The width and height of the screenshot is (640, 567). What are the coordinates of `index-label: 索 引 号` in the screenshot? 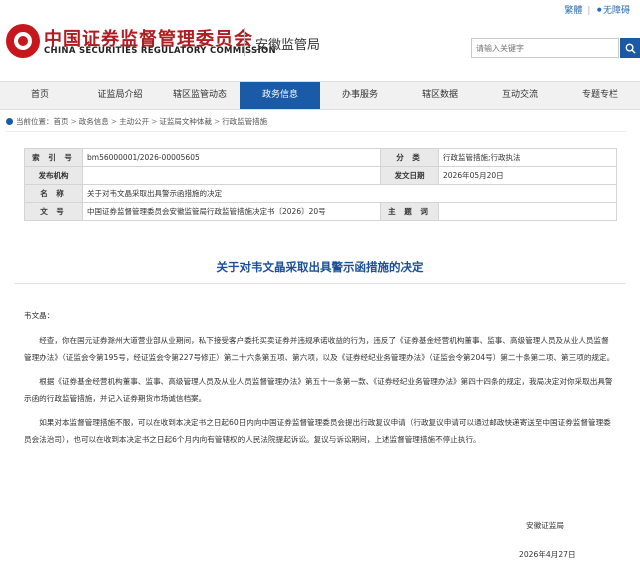 It's located at (53, 157).